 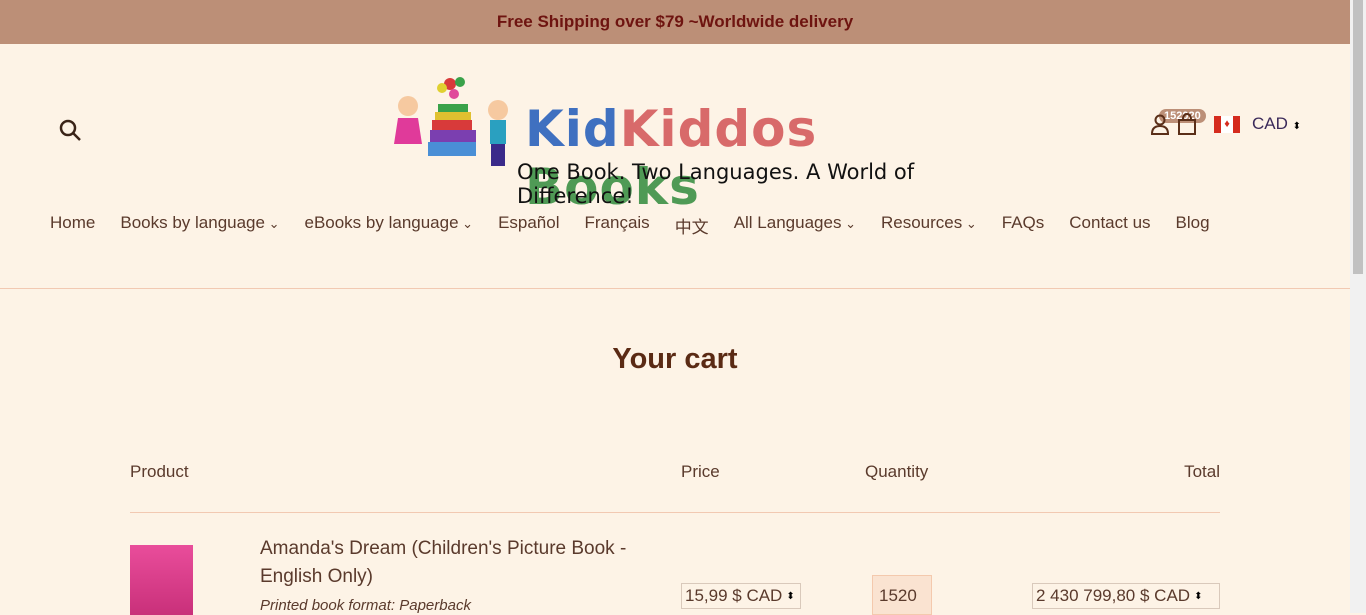 I want to click on nav-item-5: 中文, so click(x=692, y=225).